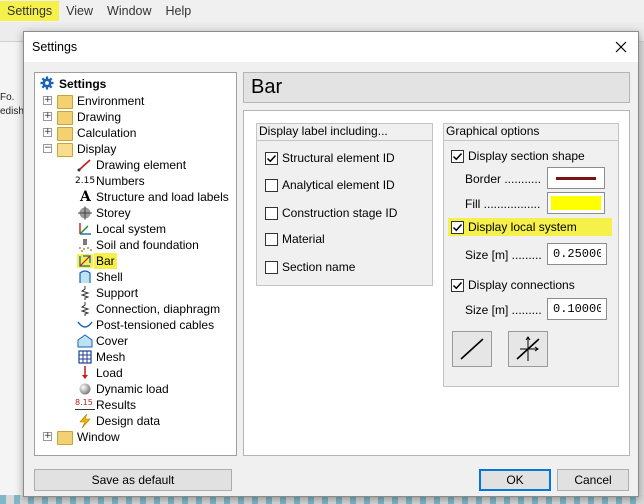  I want to click on menu-view: View, so click(79, 11).